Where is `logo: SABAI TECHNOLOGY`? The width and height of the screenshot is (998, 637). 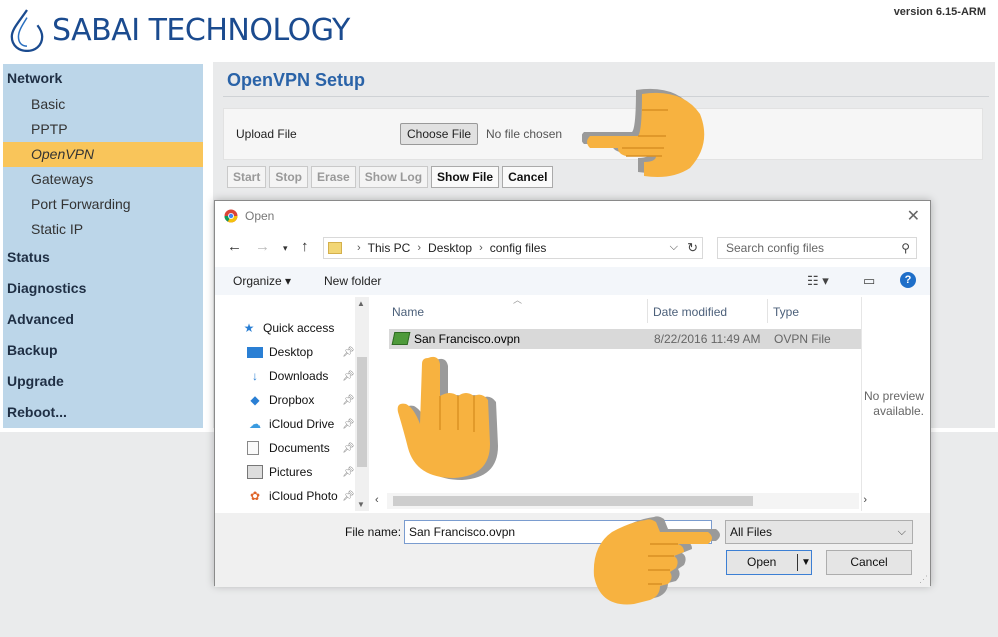 logo: SABAI TECHNOLOGY is located at coordinates (179, 30).